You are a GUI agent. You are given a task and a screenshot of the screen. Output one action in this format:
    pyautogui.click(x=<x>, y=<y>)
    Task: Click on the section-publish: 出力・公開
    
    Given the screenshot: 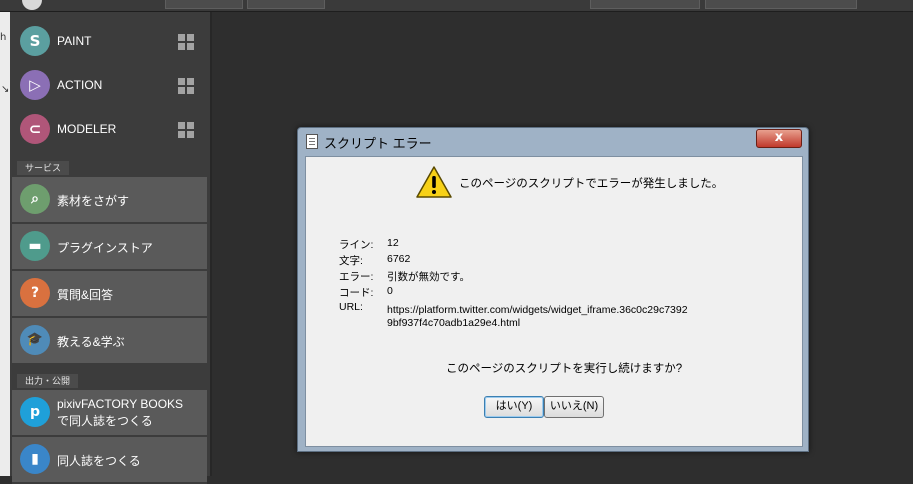 What is the action you would take?
    pyautogui.click(x=48, y=381)
    